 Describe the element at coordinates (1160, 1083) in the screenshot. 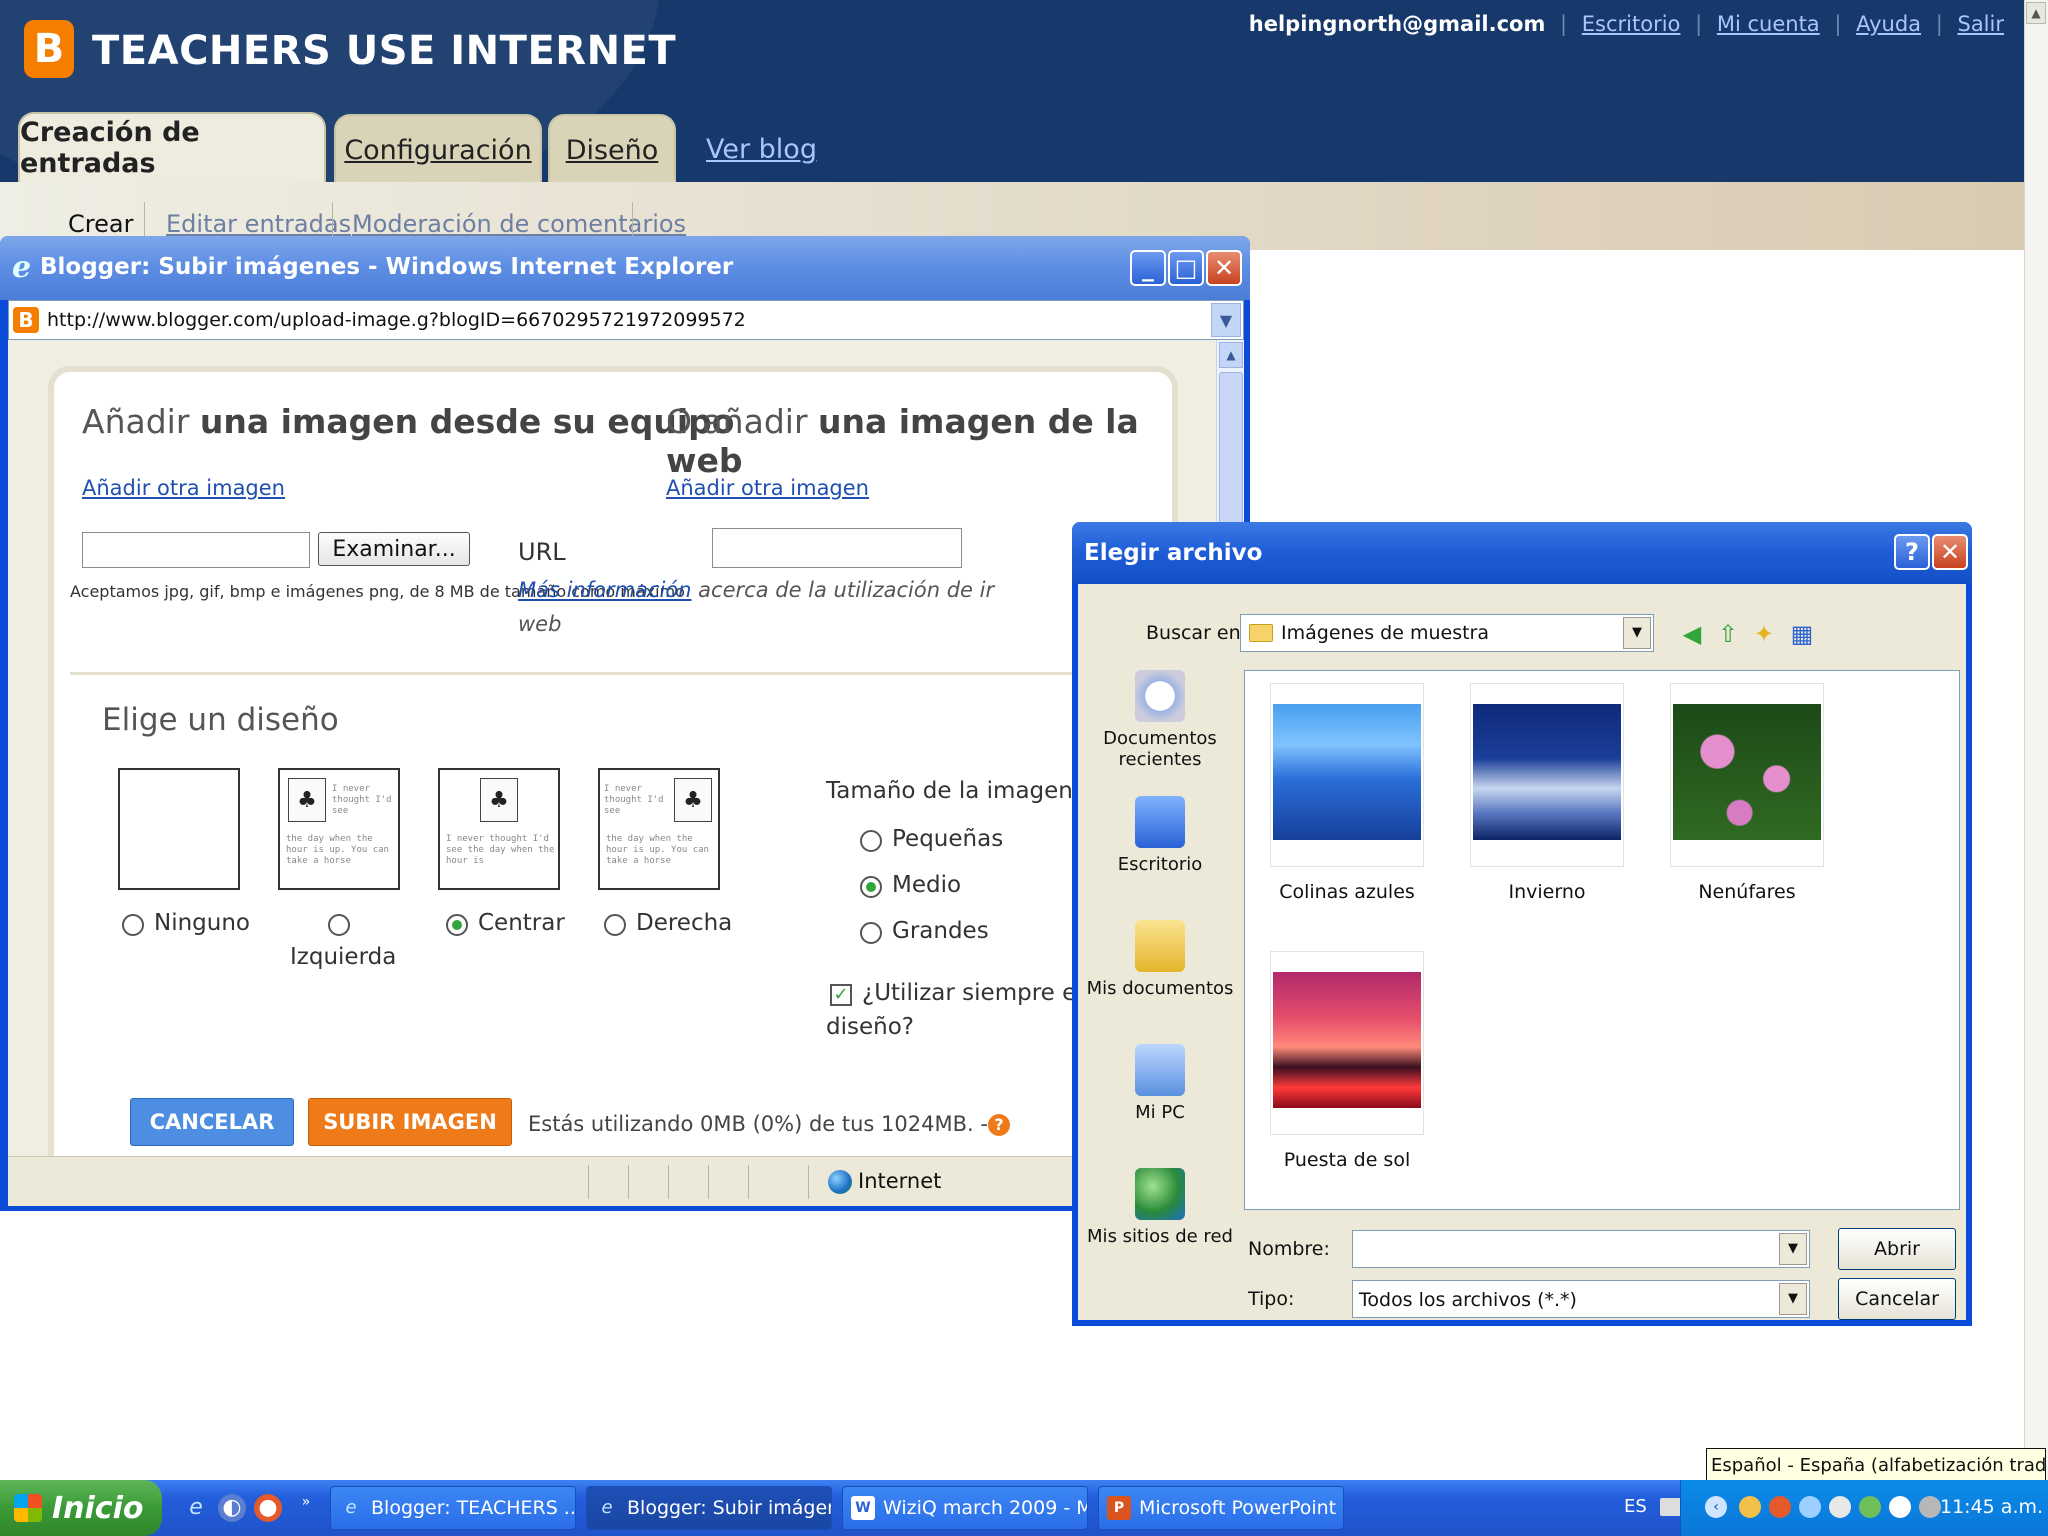

I see `places-my-computer: Mi PC` at that location.